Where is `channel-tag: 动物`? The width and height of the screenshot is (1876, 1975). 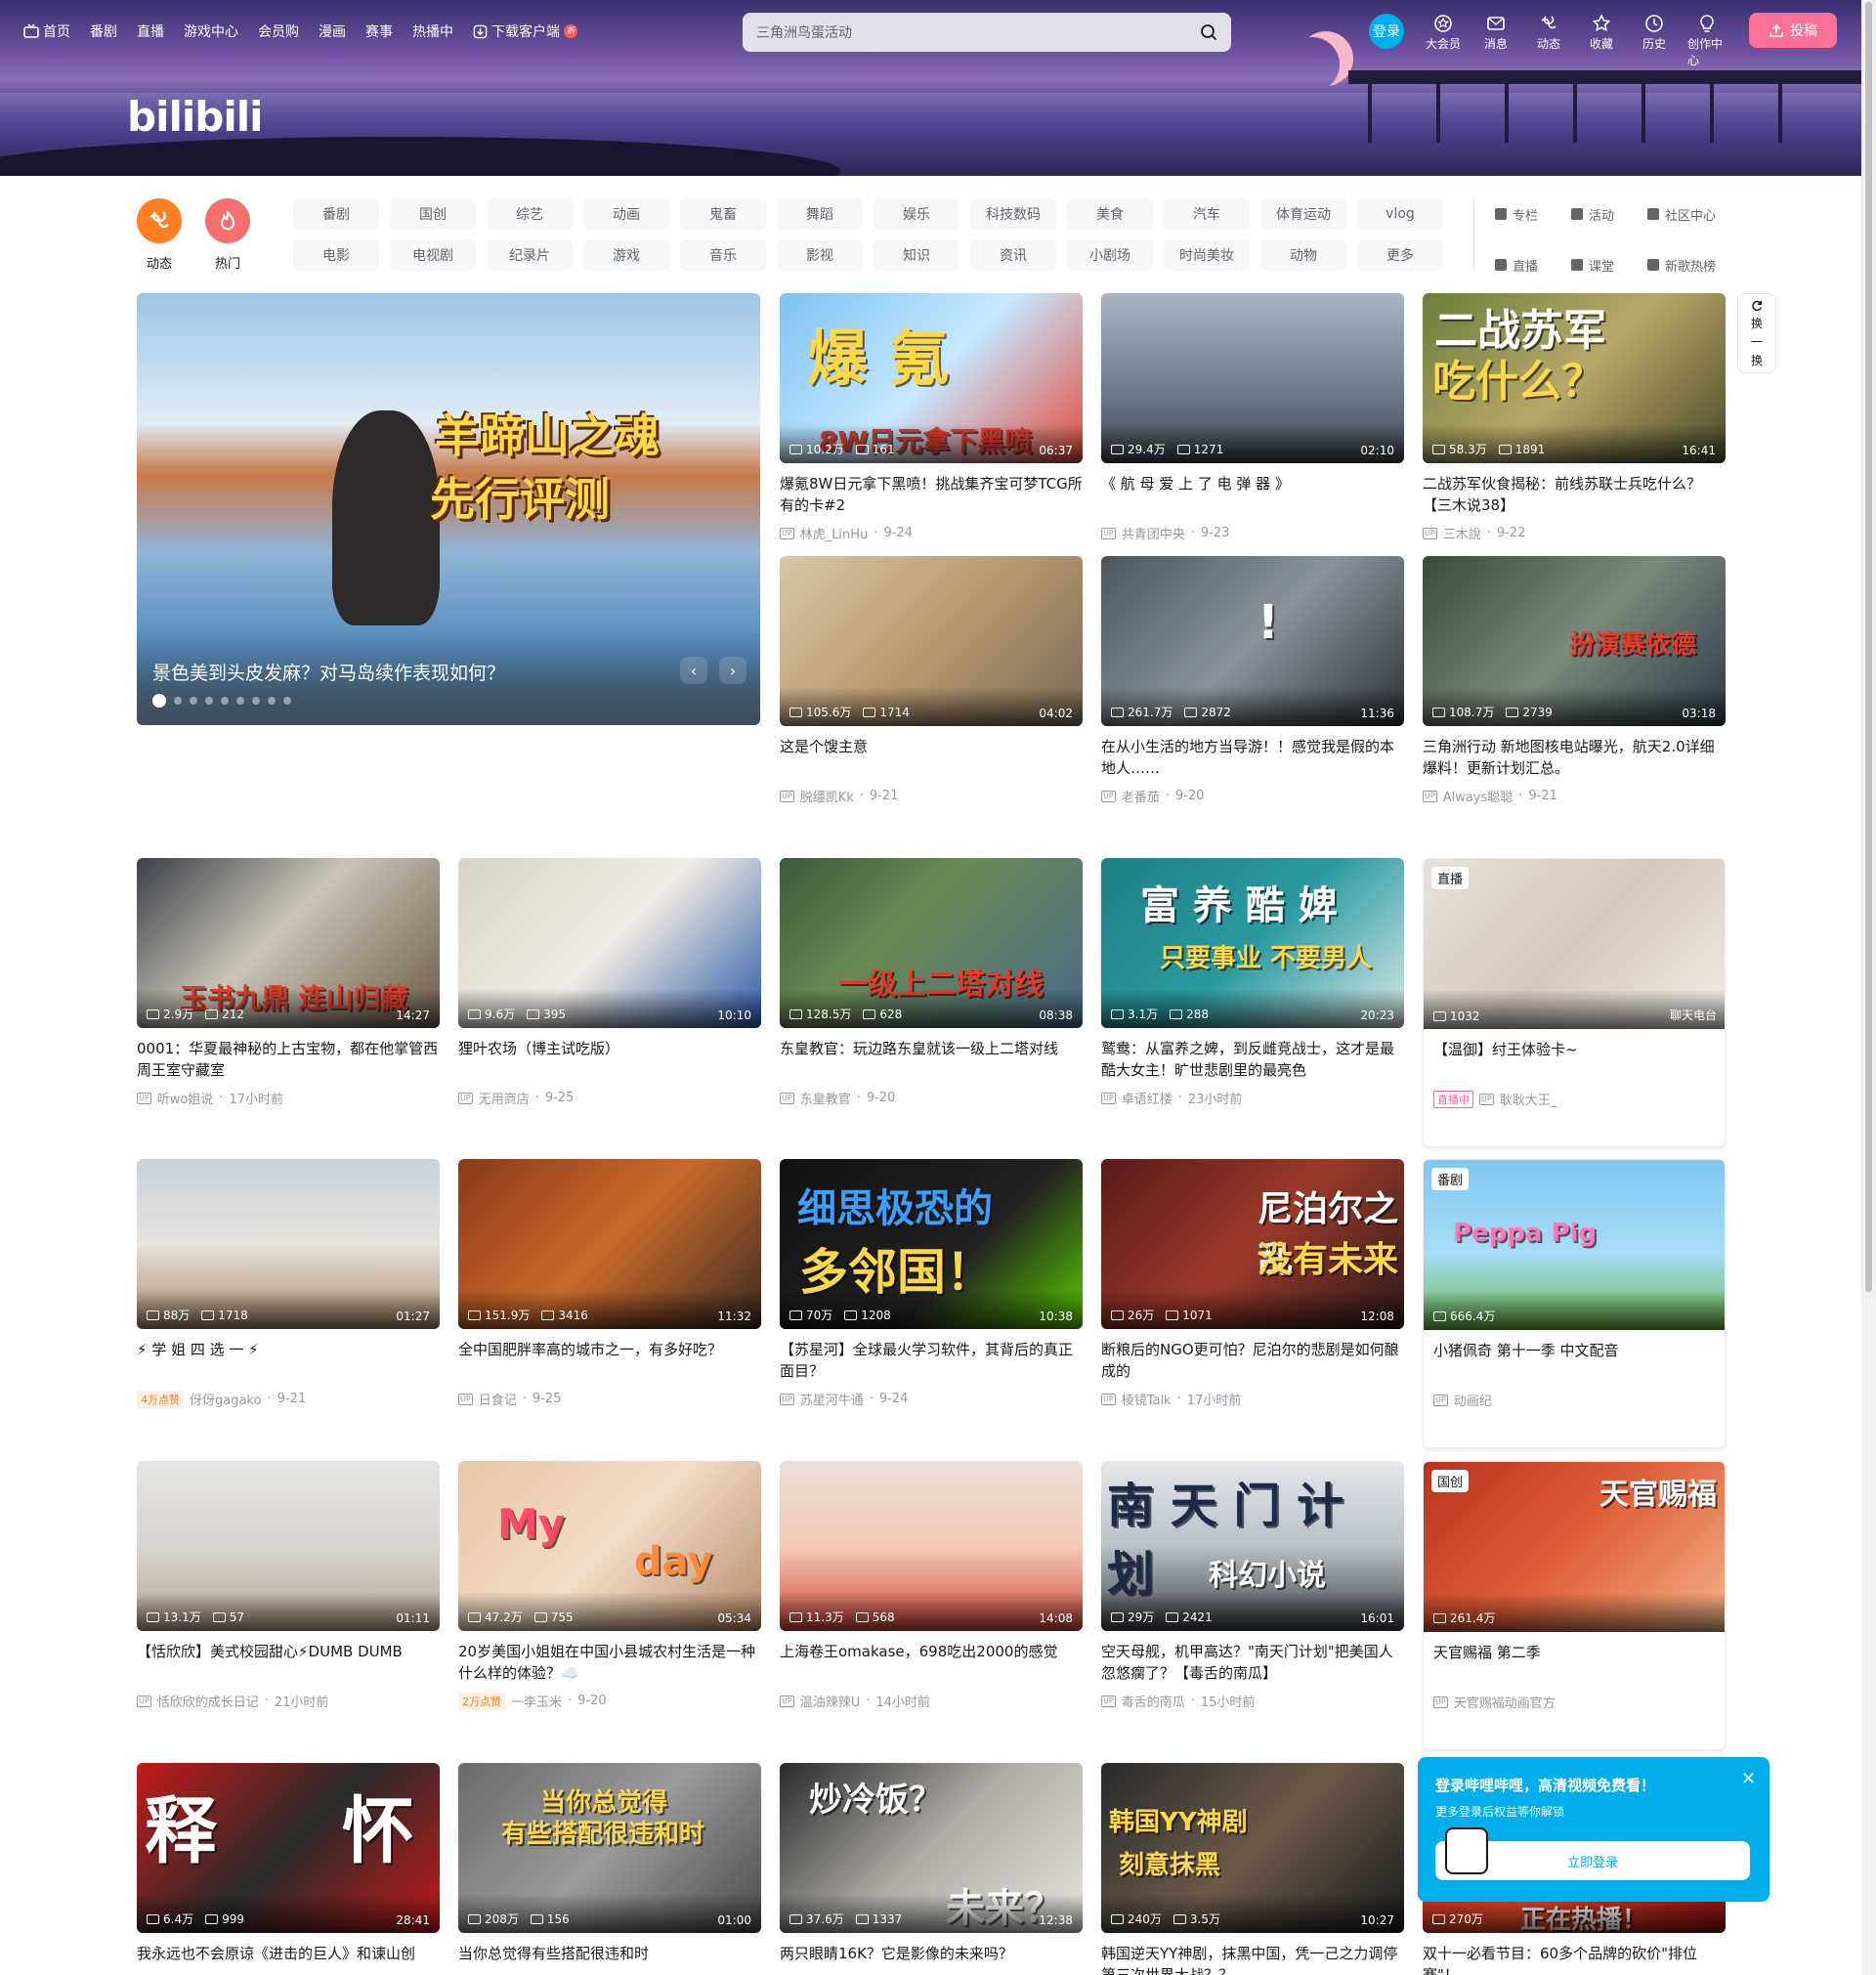 channel-tag: 动物 is located at coordinates (1303, 255).